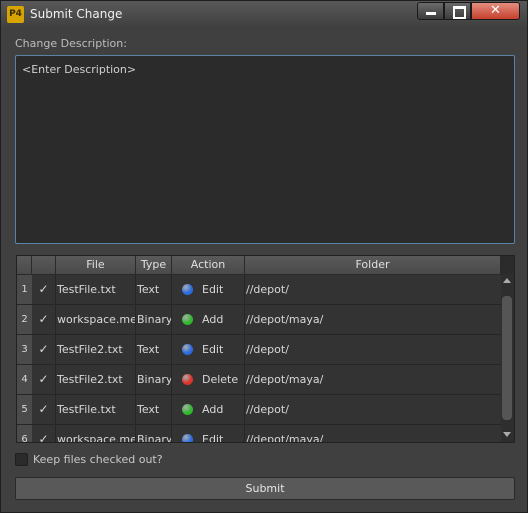 The height and width of the screenshot is (513, 528). I want to click on table-row: 5 ✓ TestFile.txt Text Add //depot/, so click(259, 410).